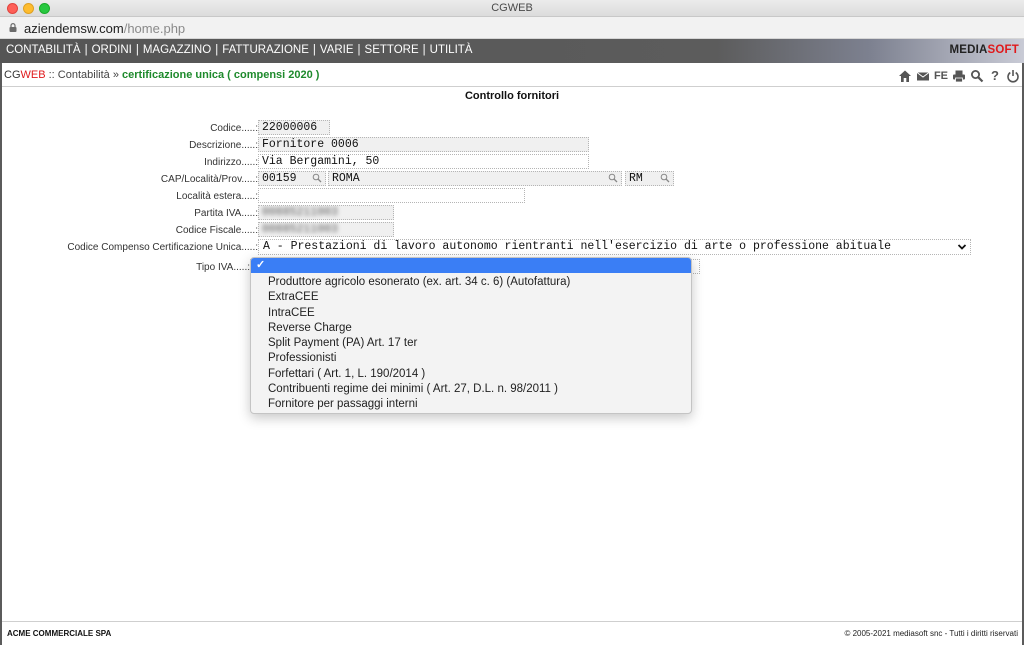  What do you see at coordinates (346, 178) in the screenshot?
I see `localita-value: ROMA` at bounding box center [346, 178].